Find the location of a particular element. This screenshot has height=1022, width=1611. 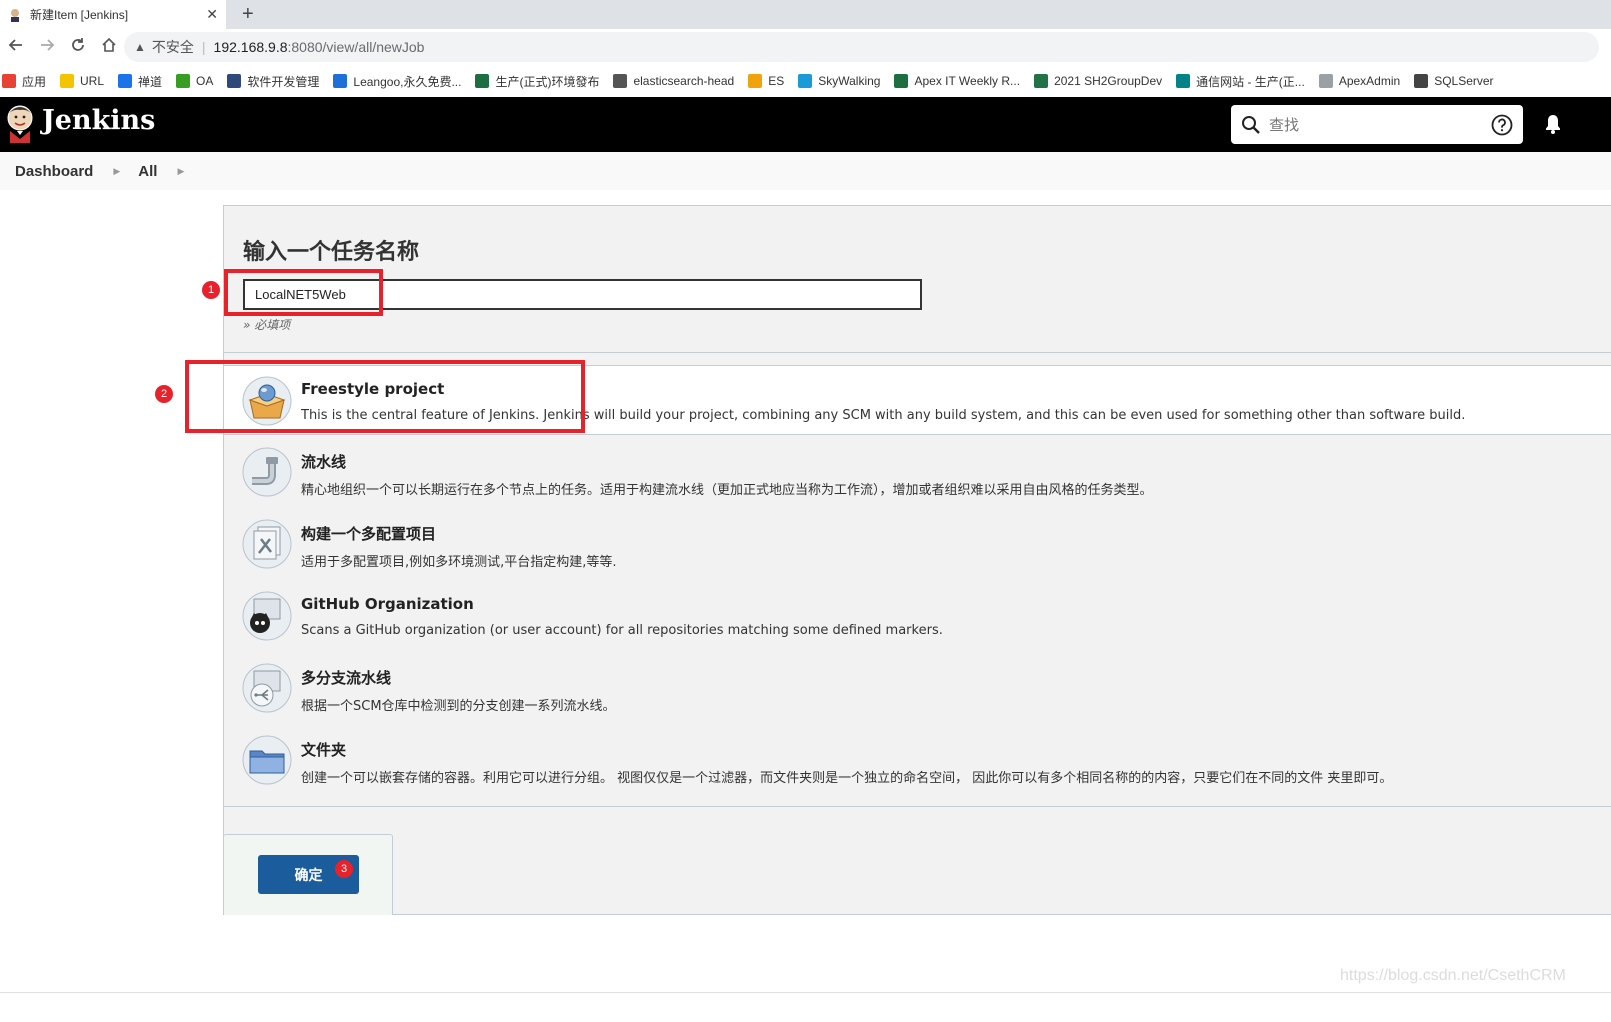

project-icon is located at coordinates (1041, 81).